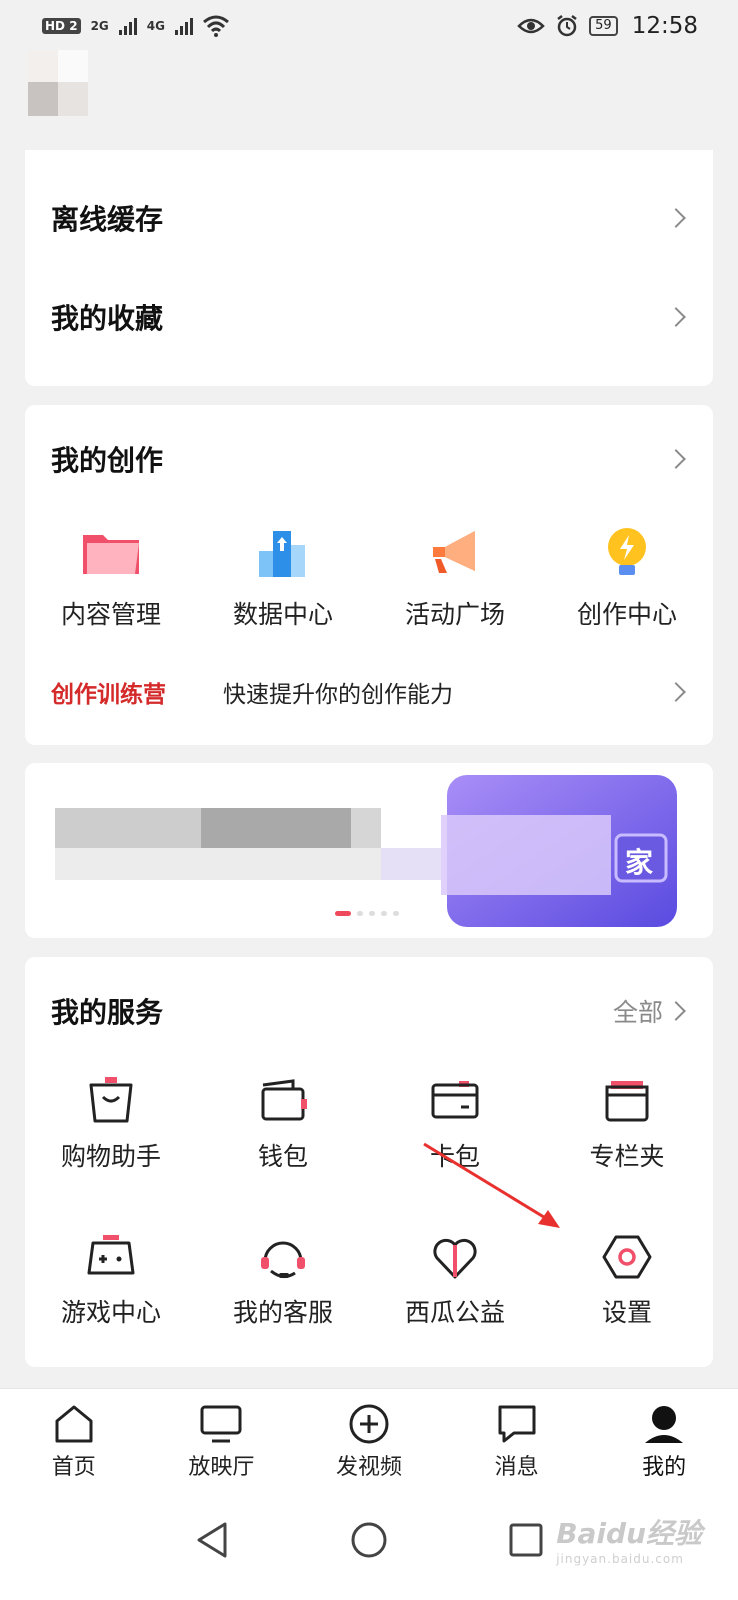  I want to click on tv-icon, so click(221, 1423).